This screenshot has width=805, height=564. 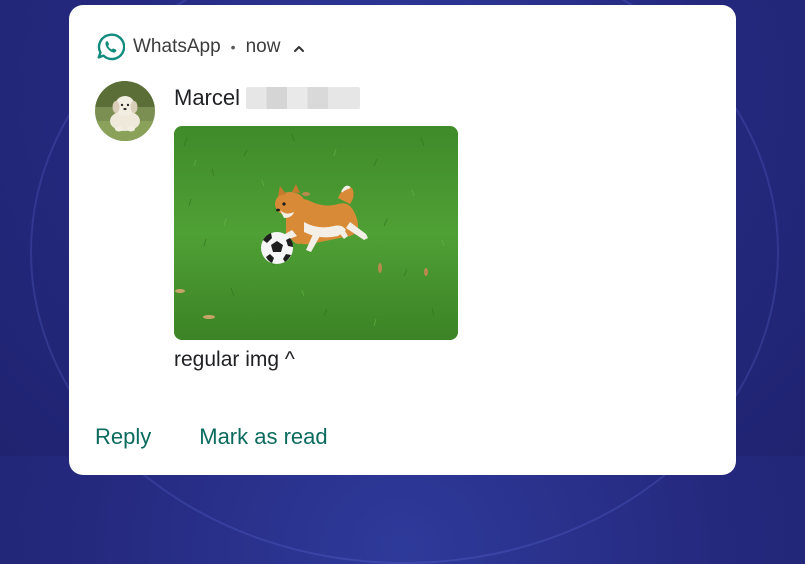 I want to click on chevron-up-icon, so click(x=299, y=47).